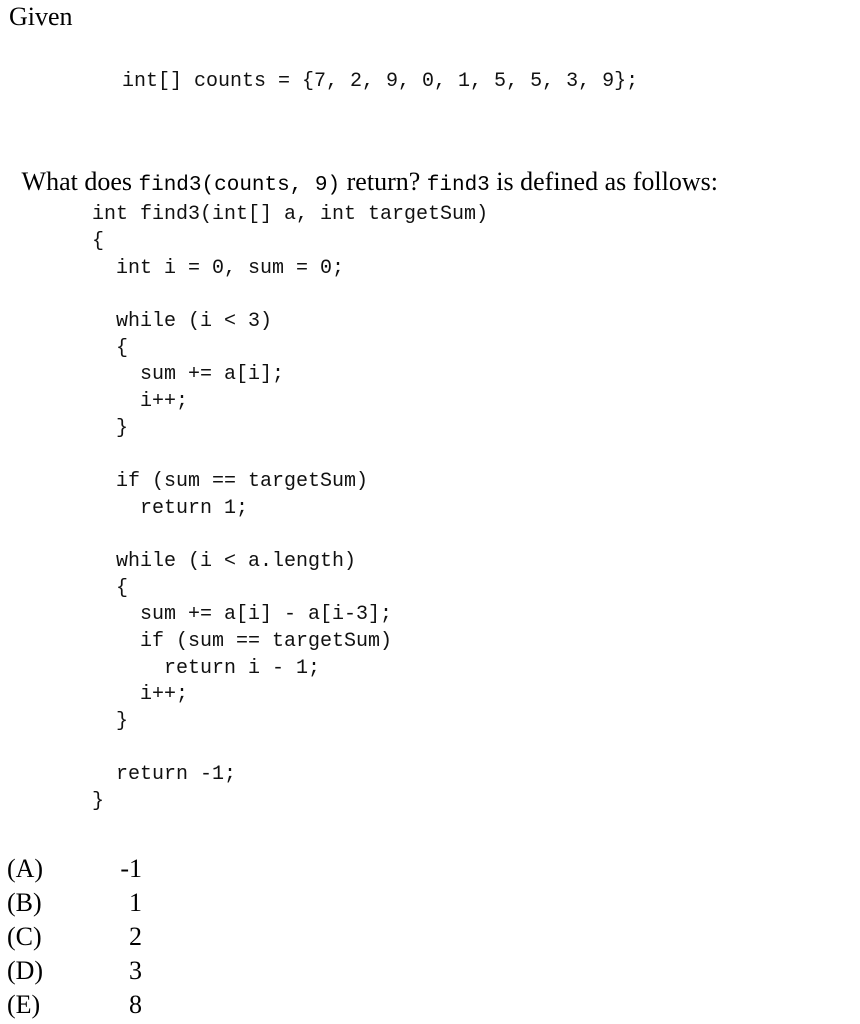  What do you see at coordinates (135, 970) in the screenshot?
I see `choice-value: 3` at bounding box center [135, 970].